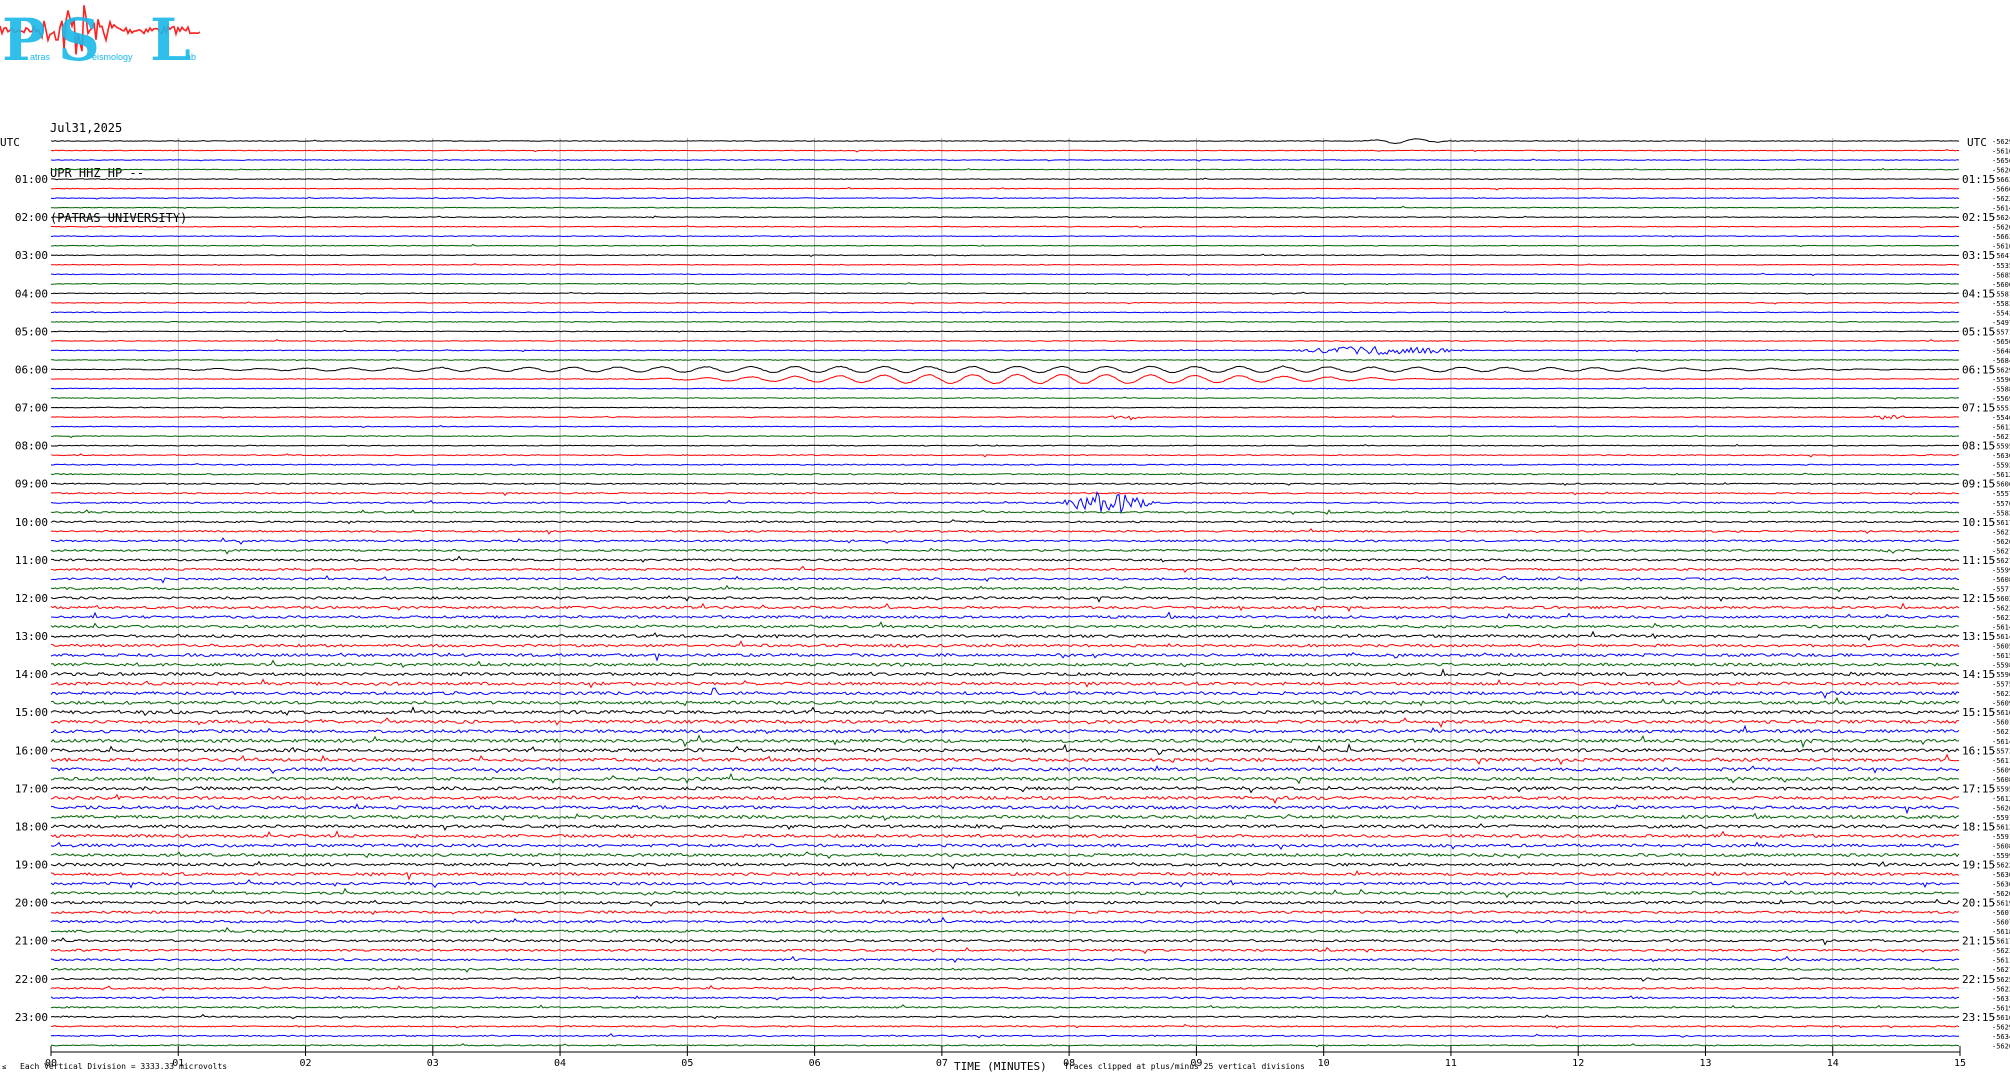 The height and width of the screenshot is (1080, 2010). Describe the element at coordinates (2001, 304) in the screenshot. I see `trace-offset-label: -5583` at that location.